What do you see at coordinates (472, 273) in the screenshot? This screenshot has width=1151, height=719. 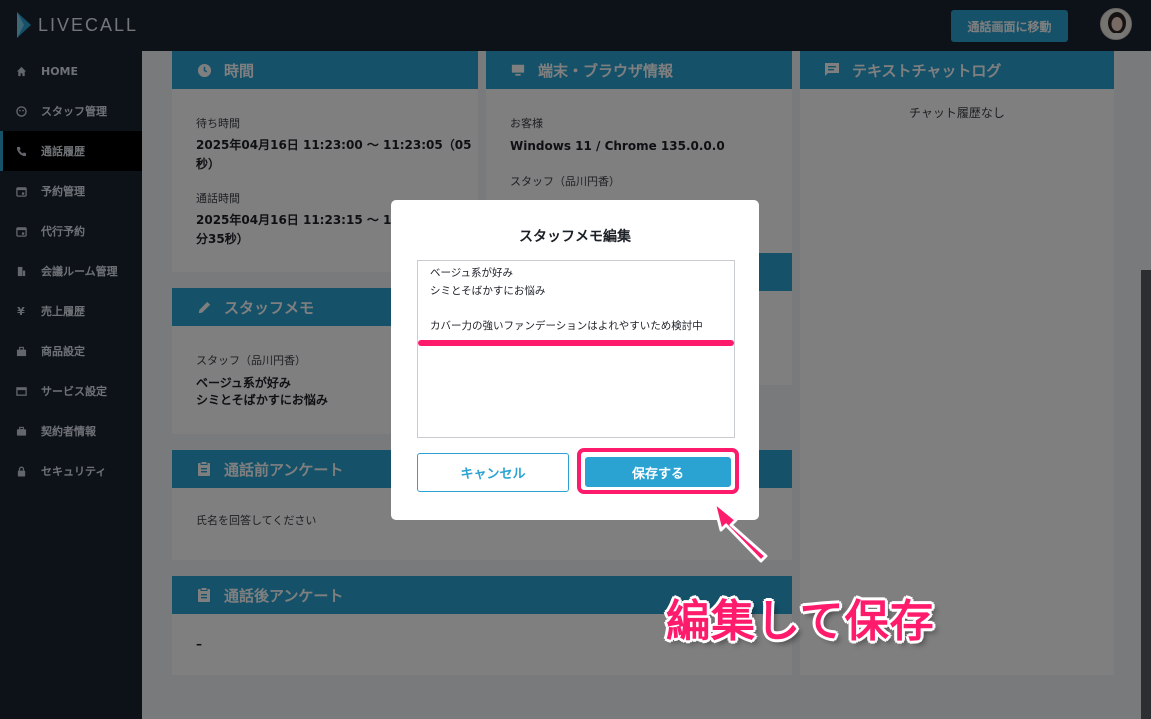 I see `memo-textarea-line: ベージュ系が好み` at bounding box center [472, 273].